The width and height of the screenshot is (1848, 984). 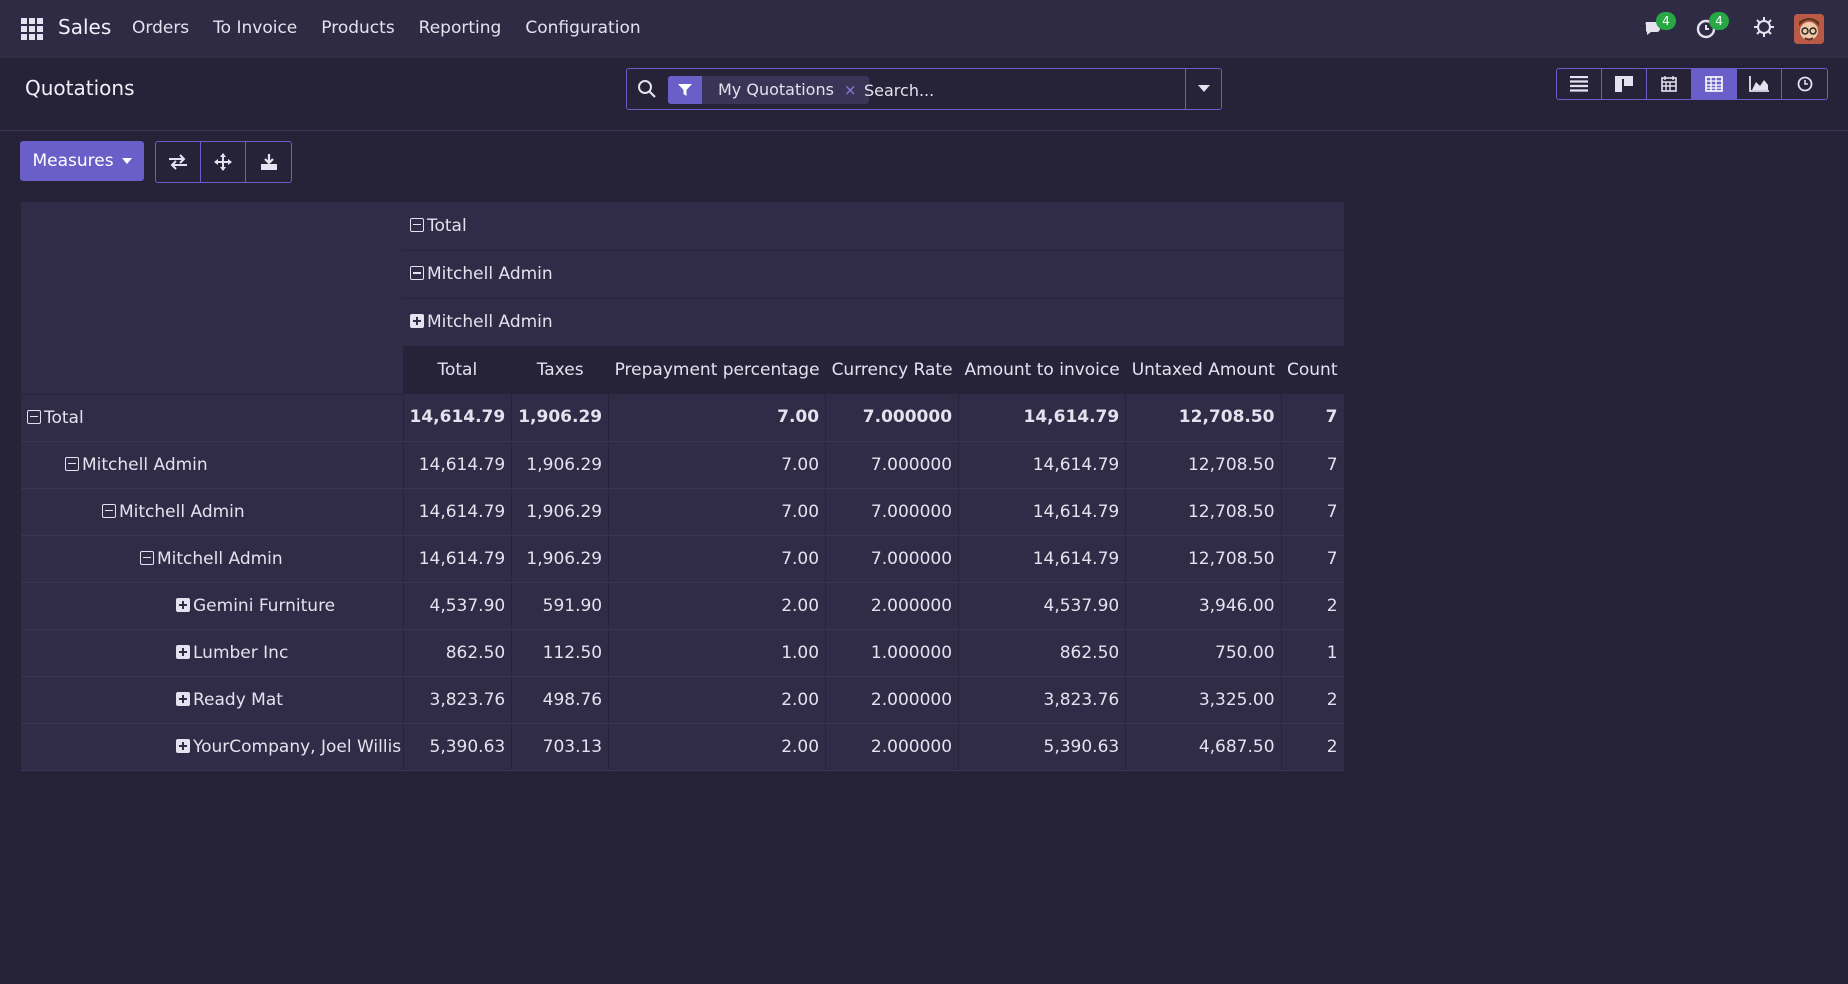 I want to click on list-view-button, so click(x=1579, y=84).